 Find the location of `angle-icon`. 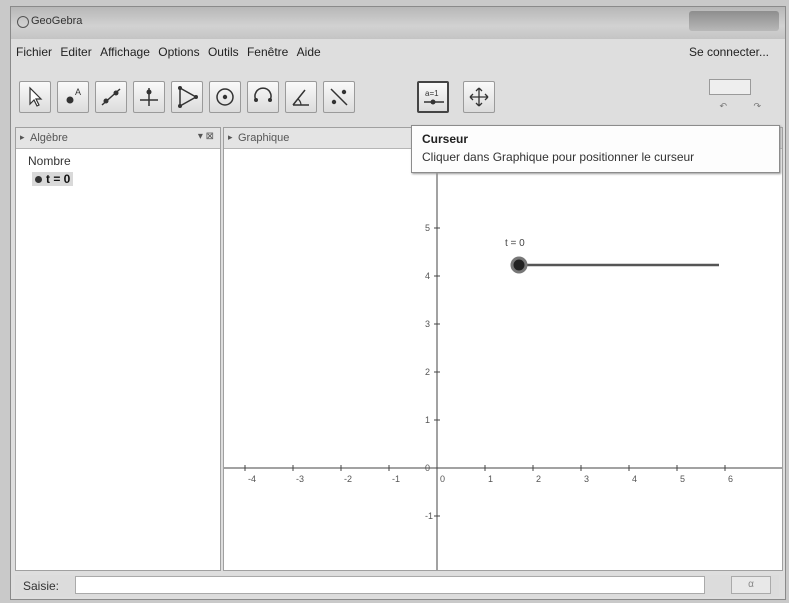

angle-icon is located at coordinates (300, 97).